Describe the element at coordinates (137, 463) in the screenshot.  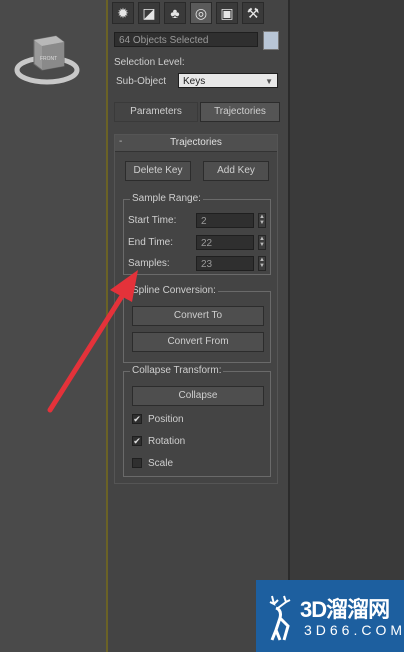
I see `scale-checkbox` at that location.